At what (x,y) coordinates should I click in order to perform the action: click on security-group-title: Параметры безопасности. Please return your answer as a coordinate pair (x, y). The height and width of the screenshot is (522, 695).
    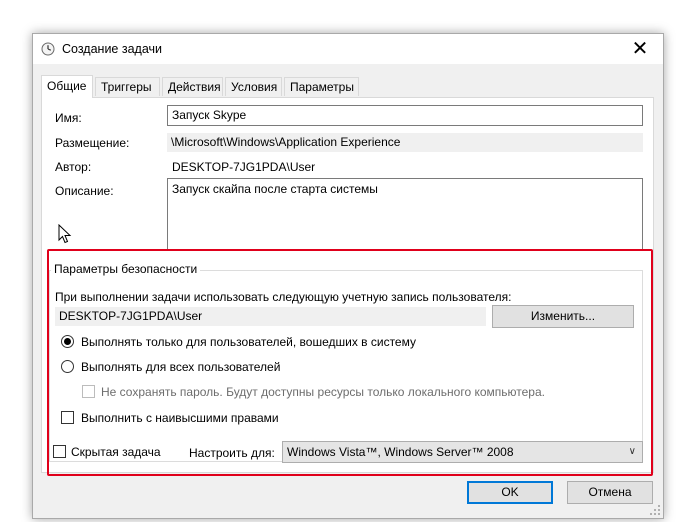
    Looking at the image, I should click on (126, 269).